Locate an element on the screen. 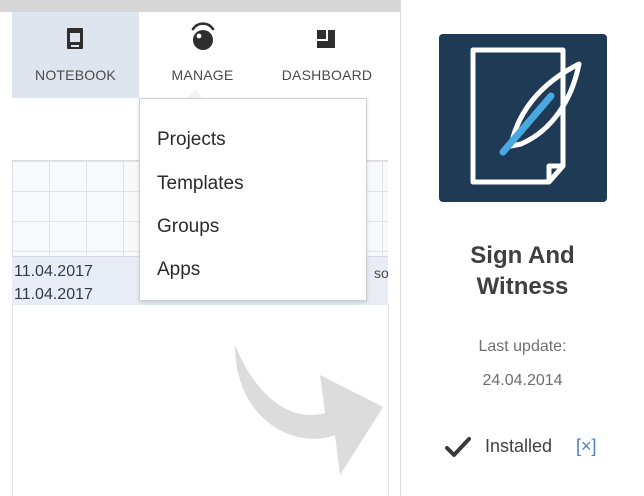 The width and height of the screenshot is (644, 496). feather-pen-icon is located at coordinates (526, 116).